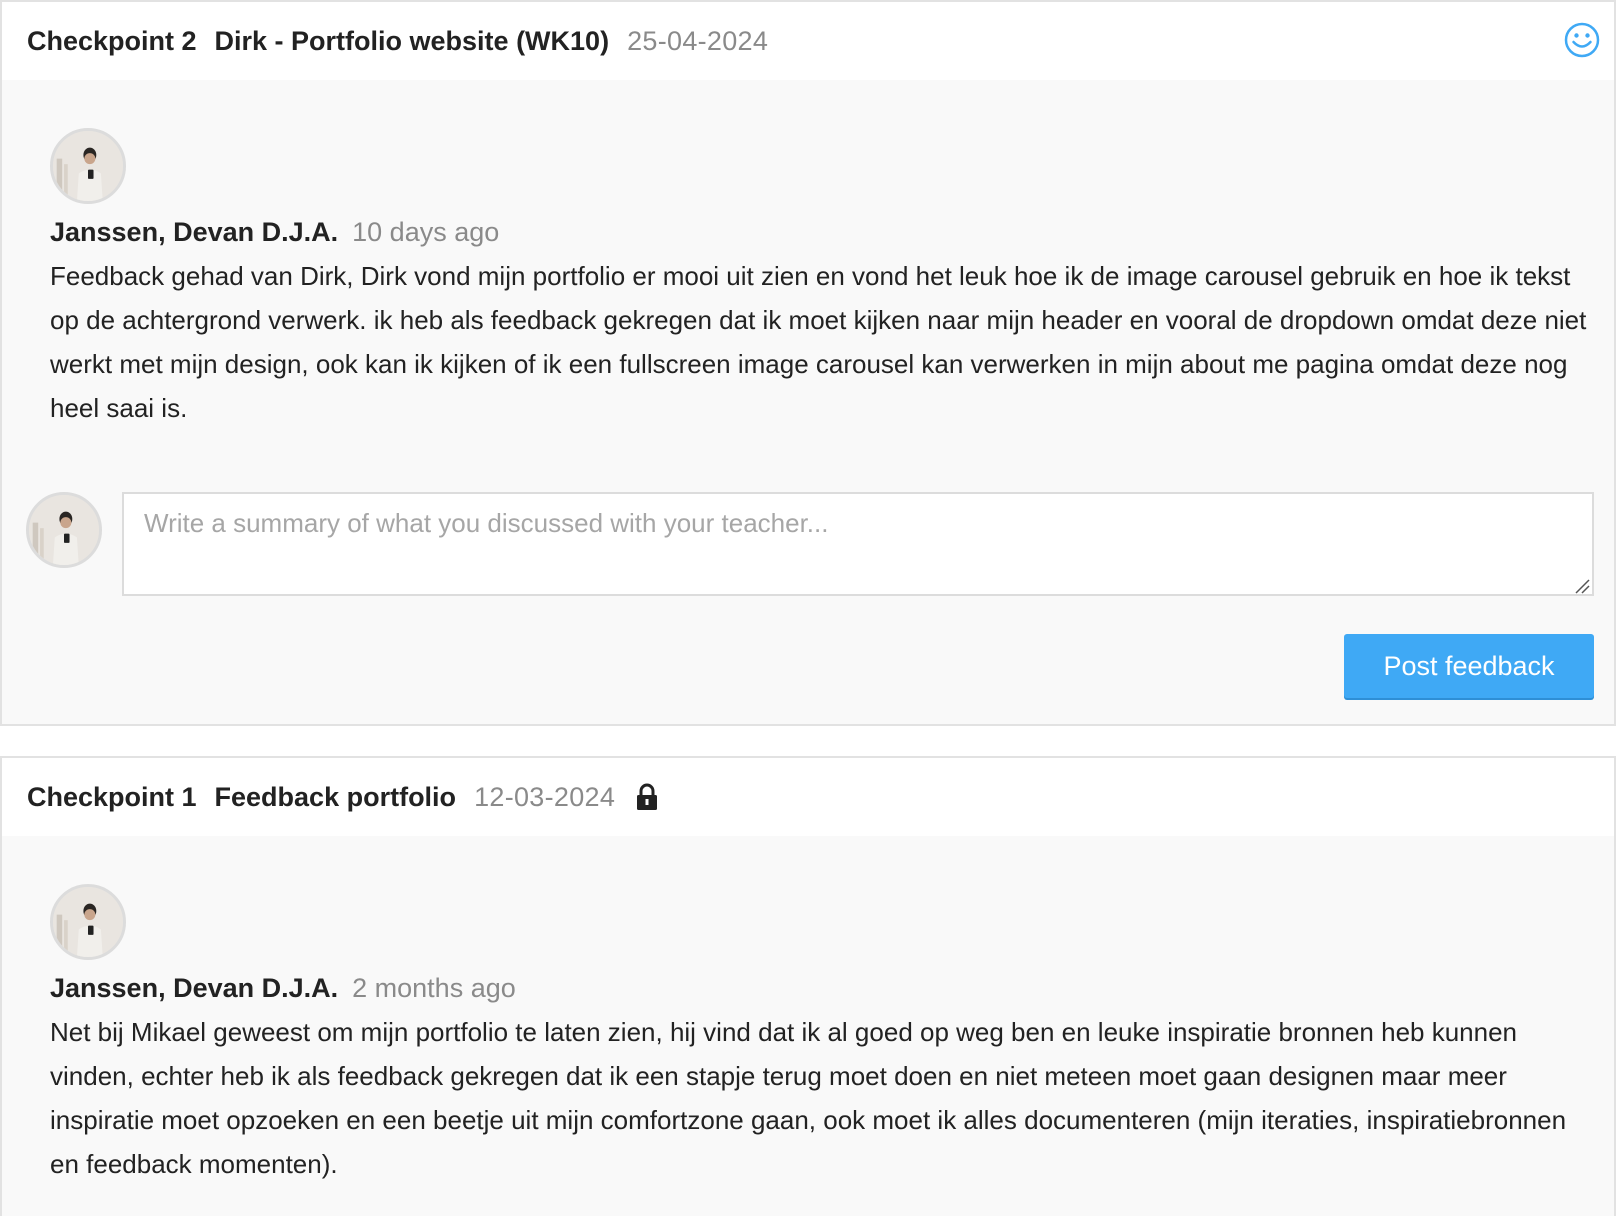 The width and height of the screenshot is (1618, 1216). Describe the element at coordinates (434, 988) in the screenshot. I see `entry-time: 2 months ago` at that location.